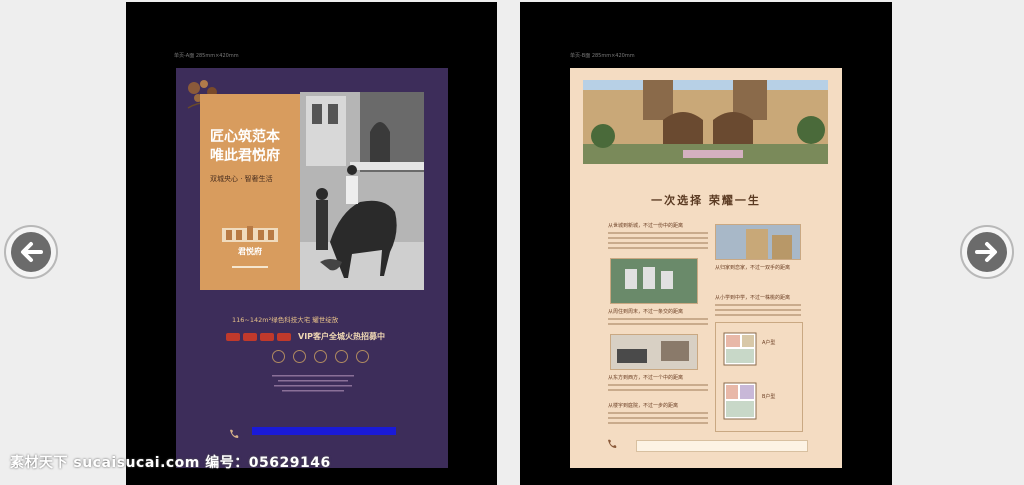 This screenshot has width=1024, height=485. Describe the element at coordinates (658, 419) in the screenshot. I see `section-6-body` at that location.